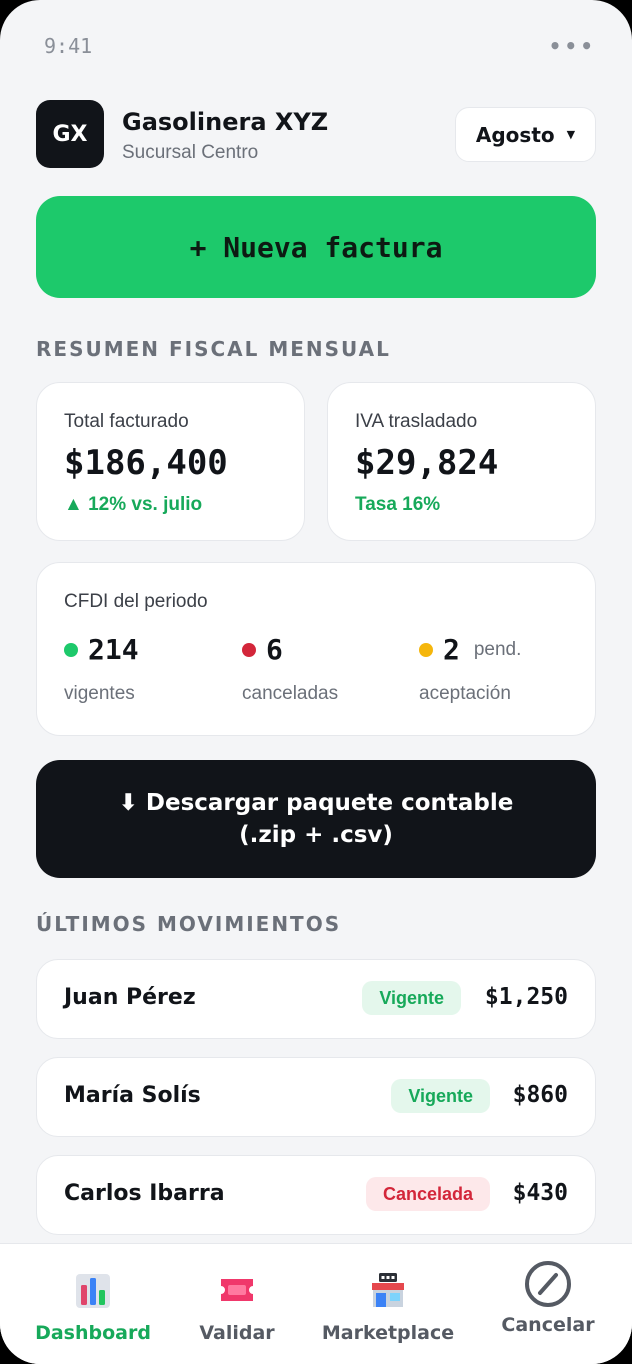  What do you see at coordinates (515, 134) in the screenshot?
I see `month-label: Agosto` at bounding box center [515, 134].